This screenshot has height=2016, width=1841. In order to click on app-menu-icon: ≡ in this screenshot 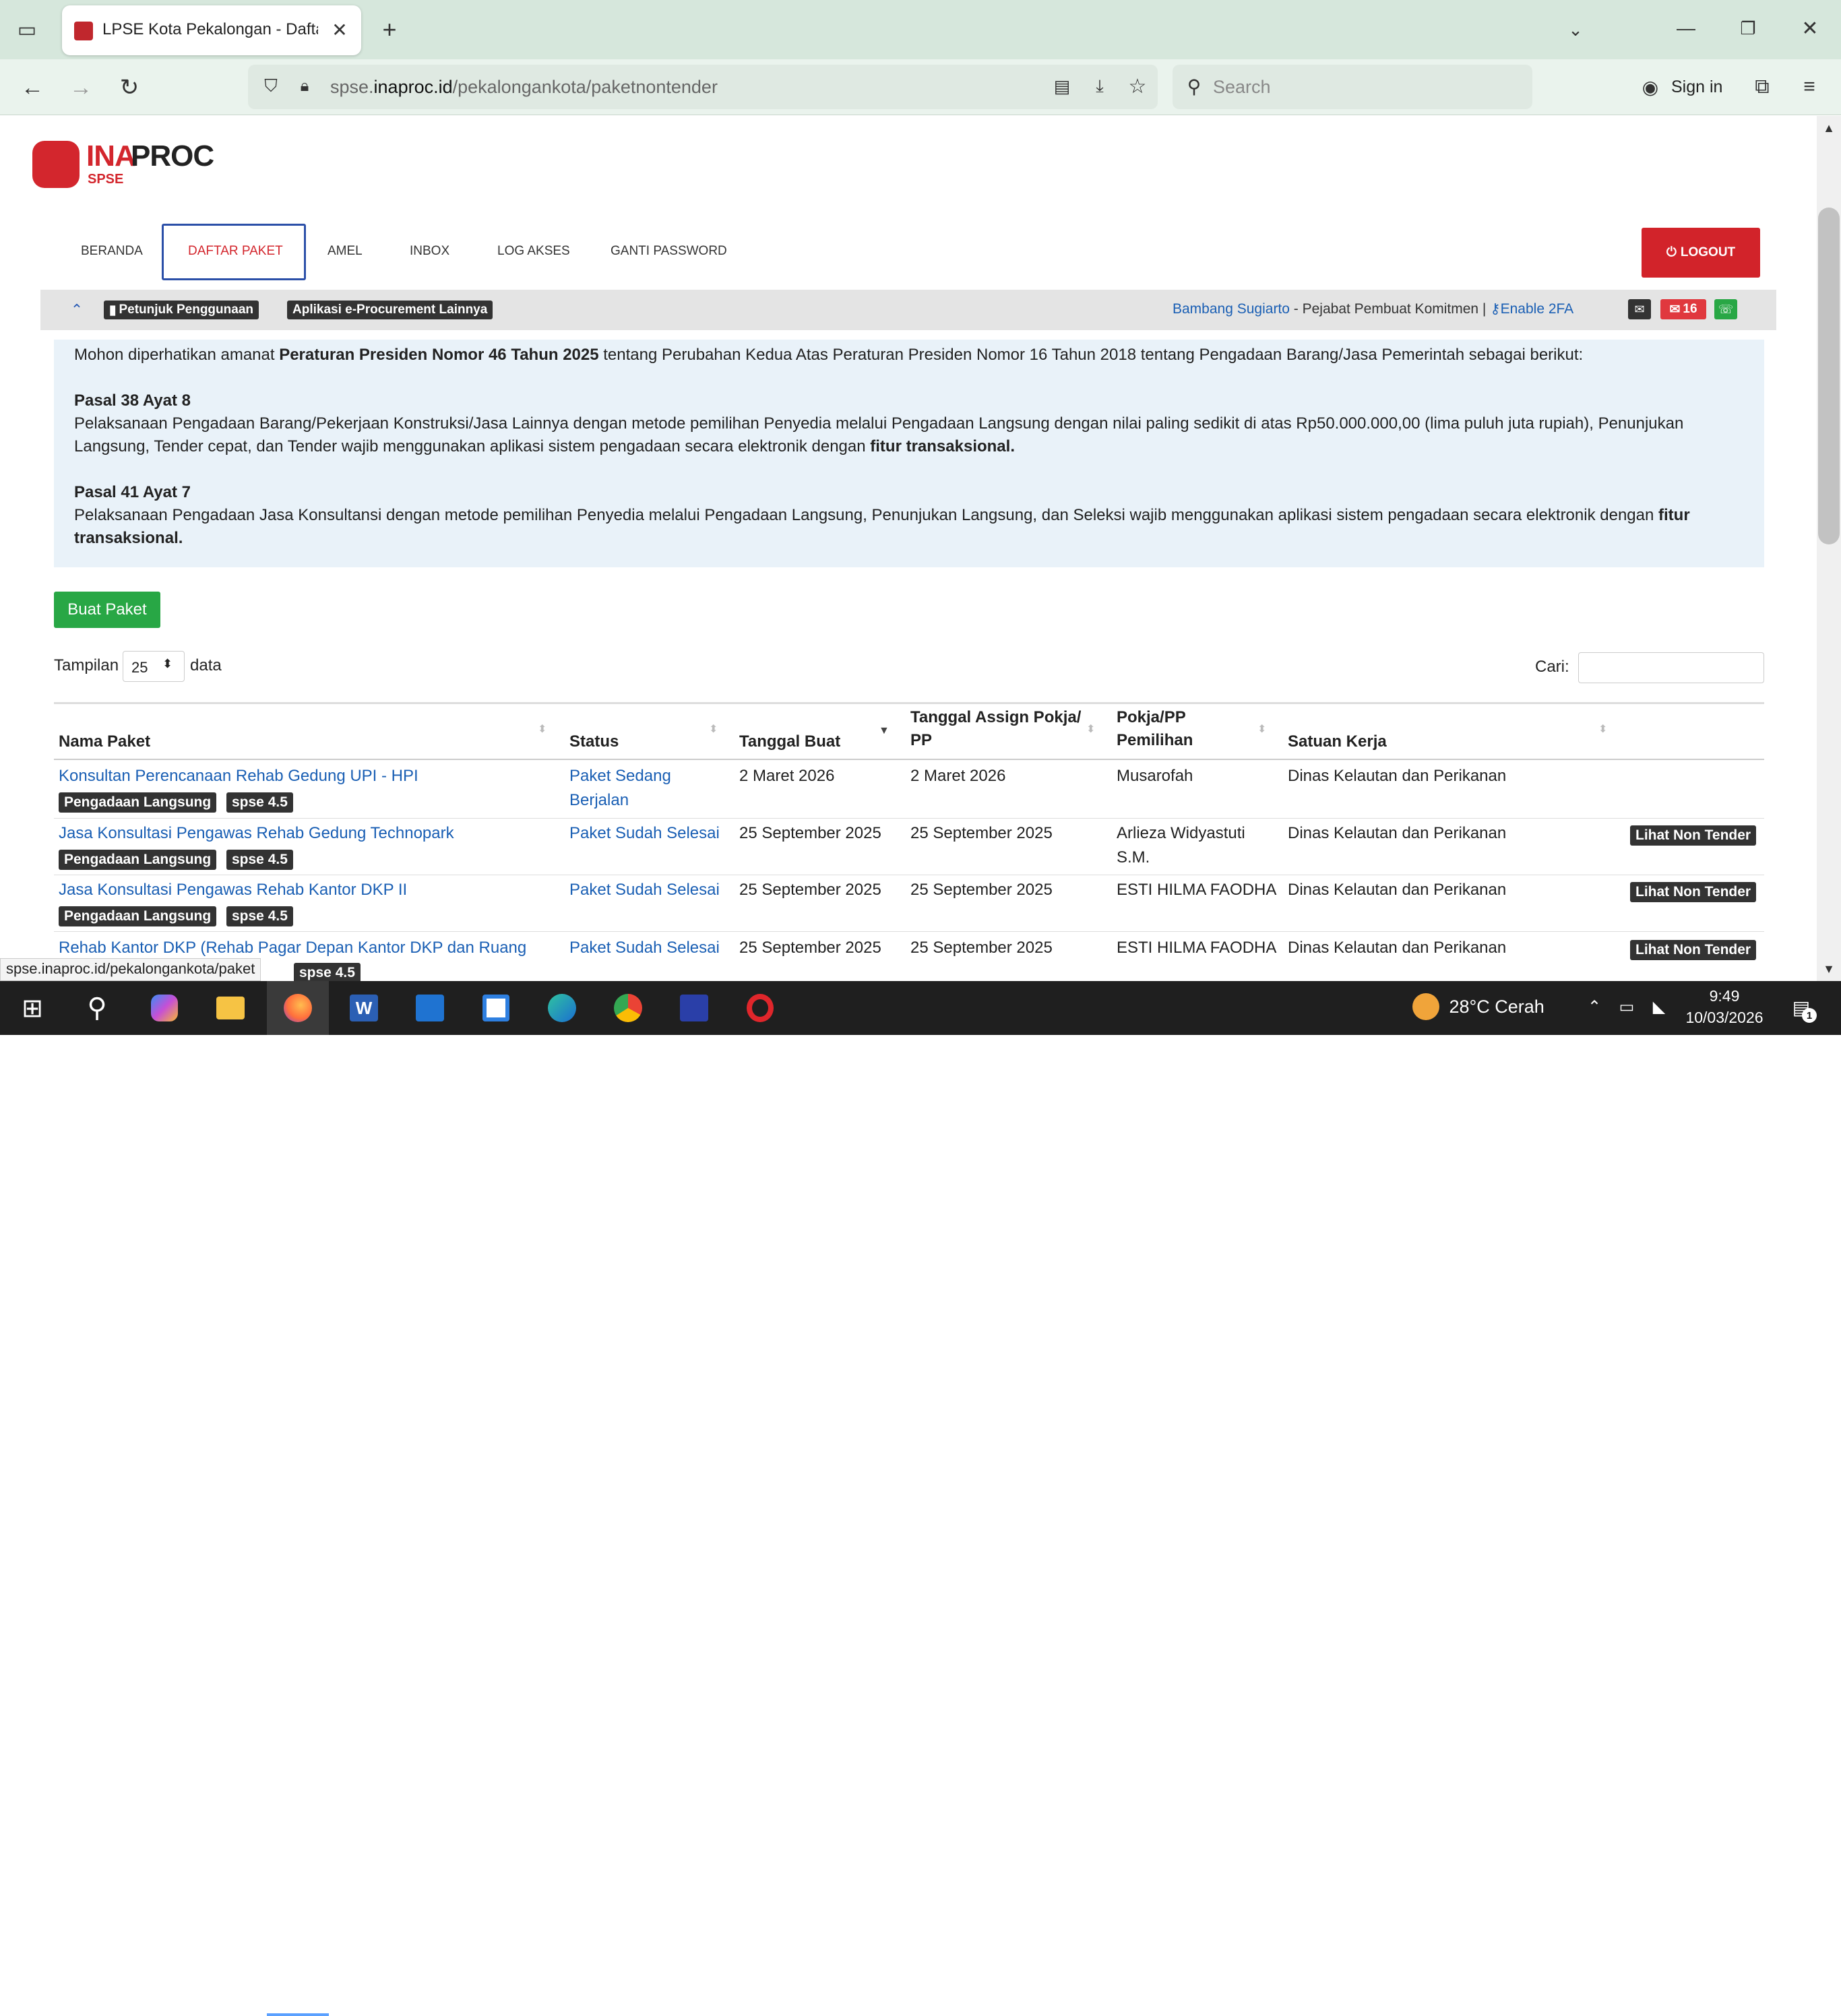, I will do `click(1809, 87)`.